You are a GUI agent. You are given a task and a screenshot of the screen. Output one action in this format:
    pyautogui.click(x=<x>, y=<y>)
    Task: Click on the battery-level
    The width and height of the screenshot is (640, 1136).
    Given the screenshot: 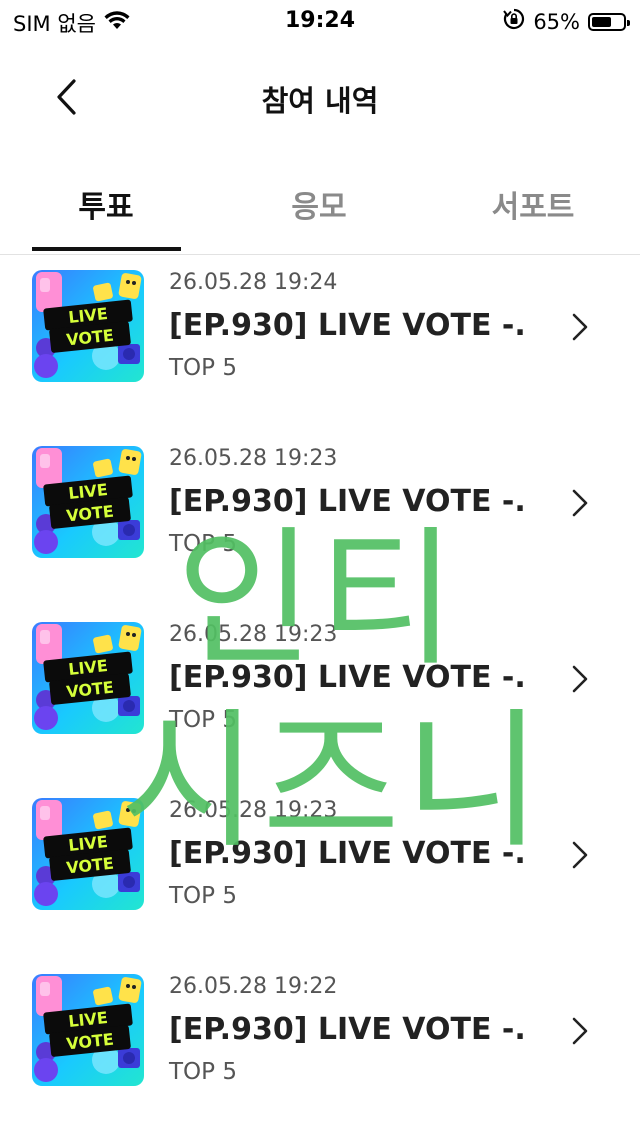 What is the action you would take?
    pyautogui.click(x=602, y=21)
    